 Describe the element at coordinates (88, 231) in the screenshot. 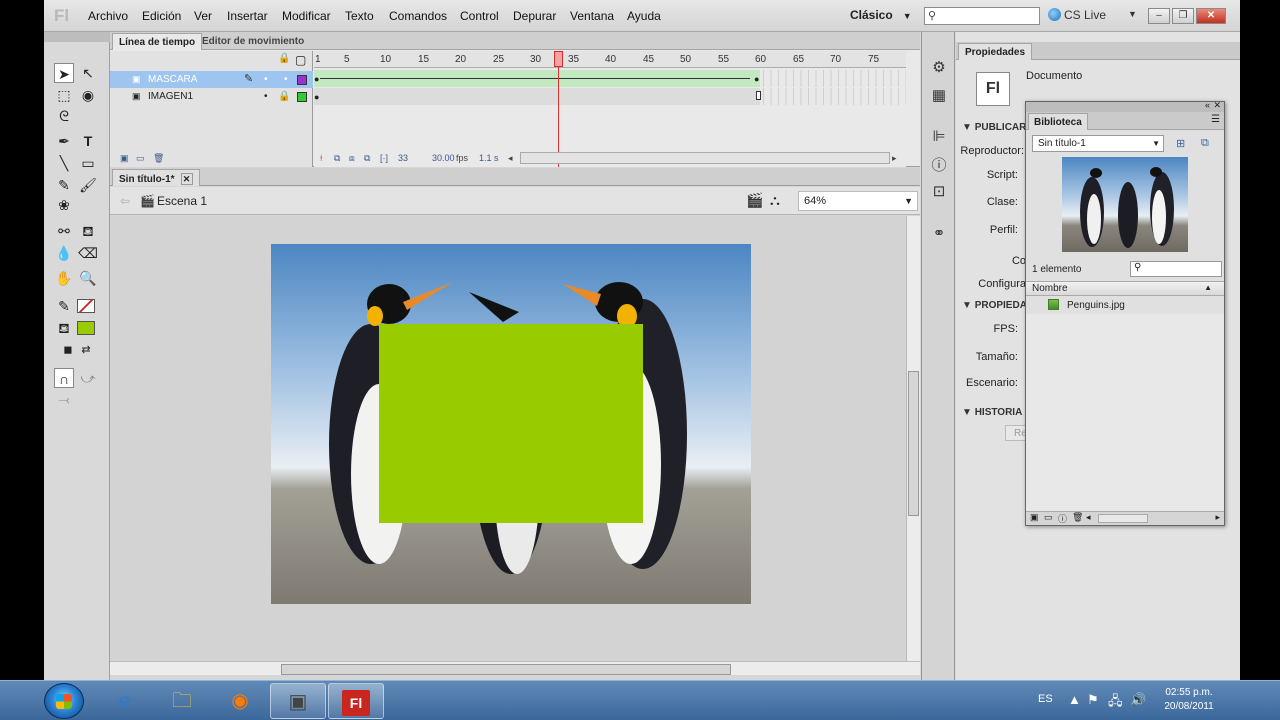

I see `paint-bucket-tool-icon: ⛾` at that location.